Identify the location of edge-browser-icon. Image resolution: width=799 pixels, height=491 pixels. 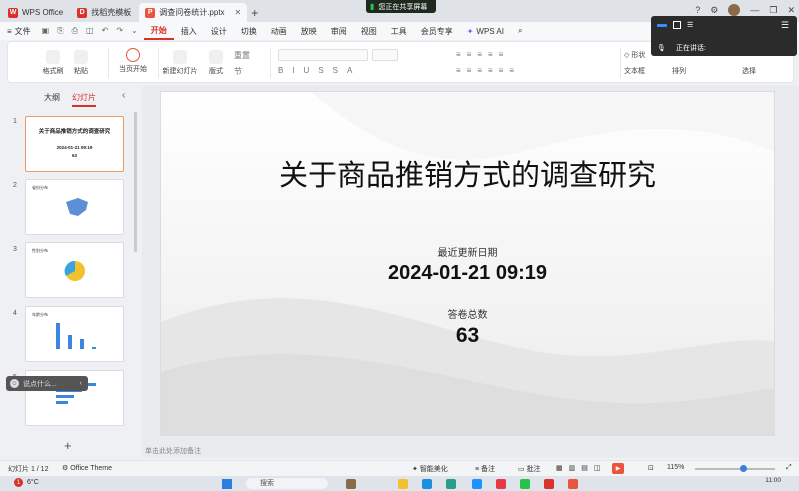
(427, 484).